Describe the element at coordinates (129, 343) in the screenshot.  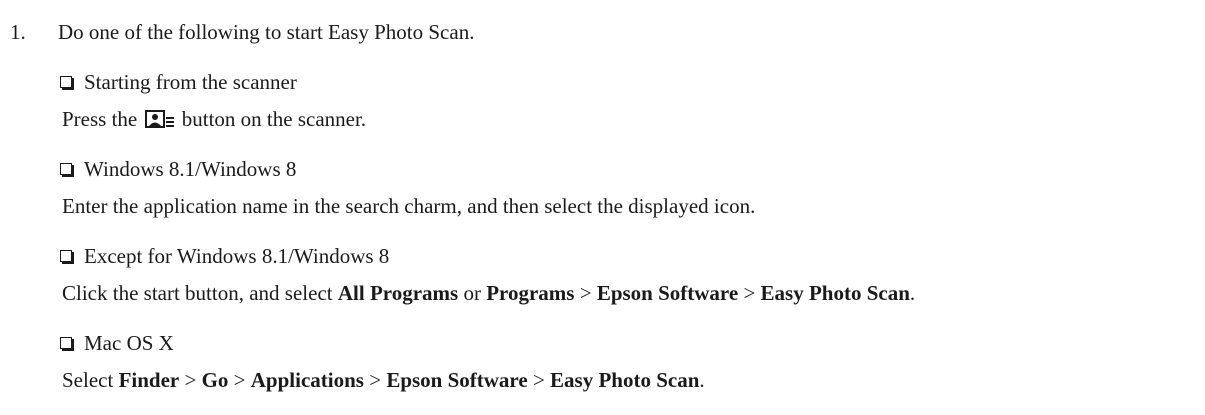
I see `option-heading-text: Mac OS X` at that location.